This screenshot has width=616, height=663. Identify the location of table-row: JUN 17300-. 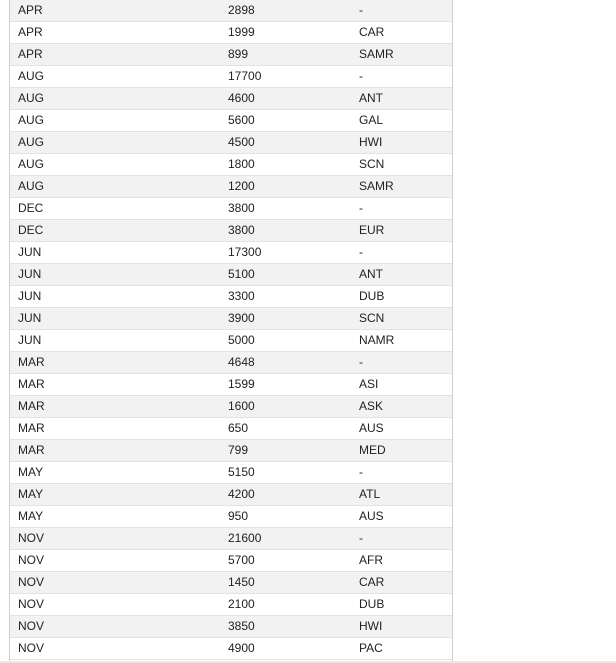
(231, 252).